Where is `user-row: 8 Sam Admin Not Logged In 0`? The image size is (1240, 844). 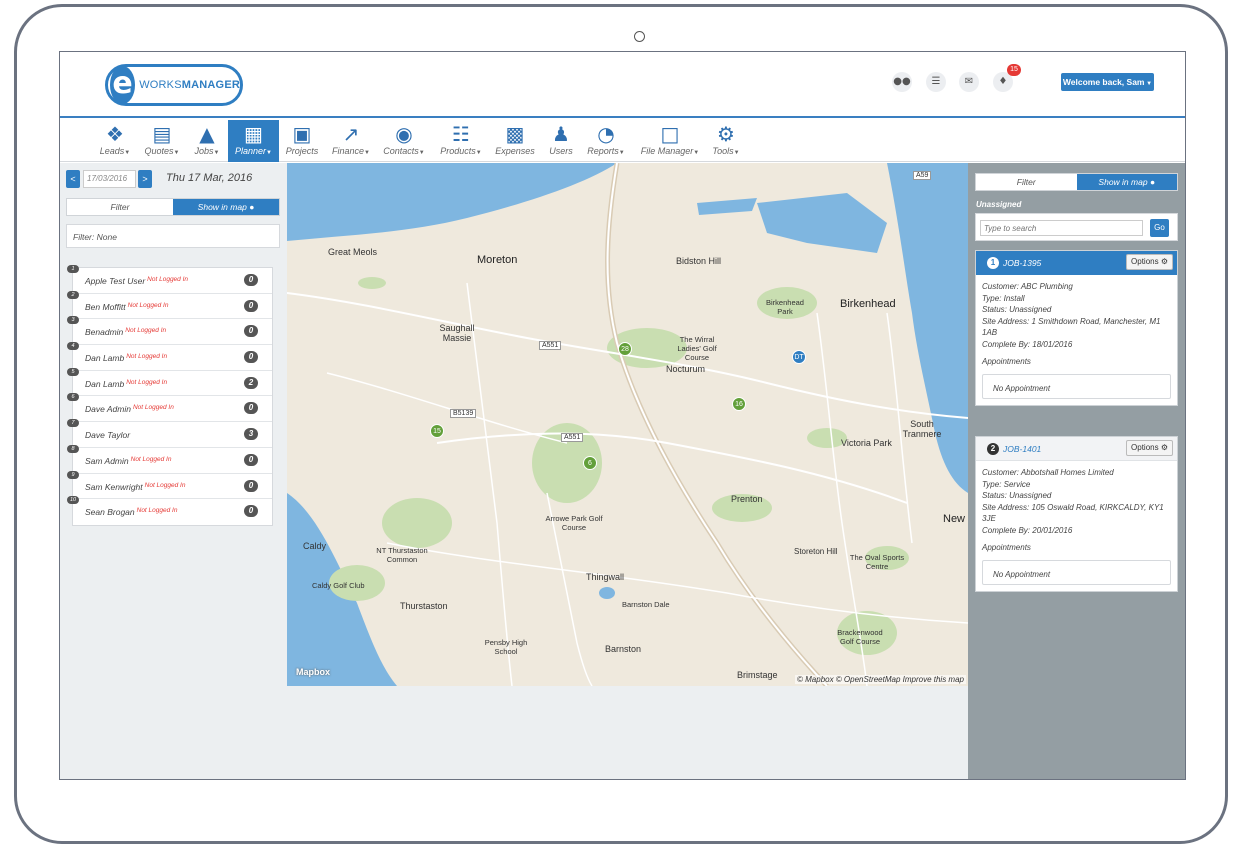 user-row: 8 Sam Admin Not Logged In 0 is located at coordinates (169, 459).